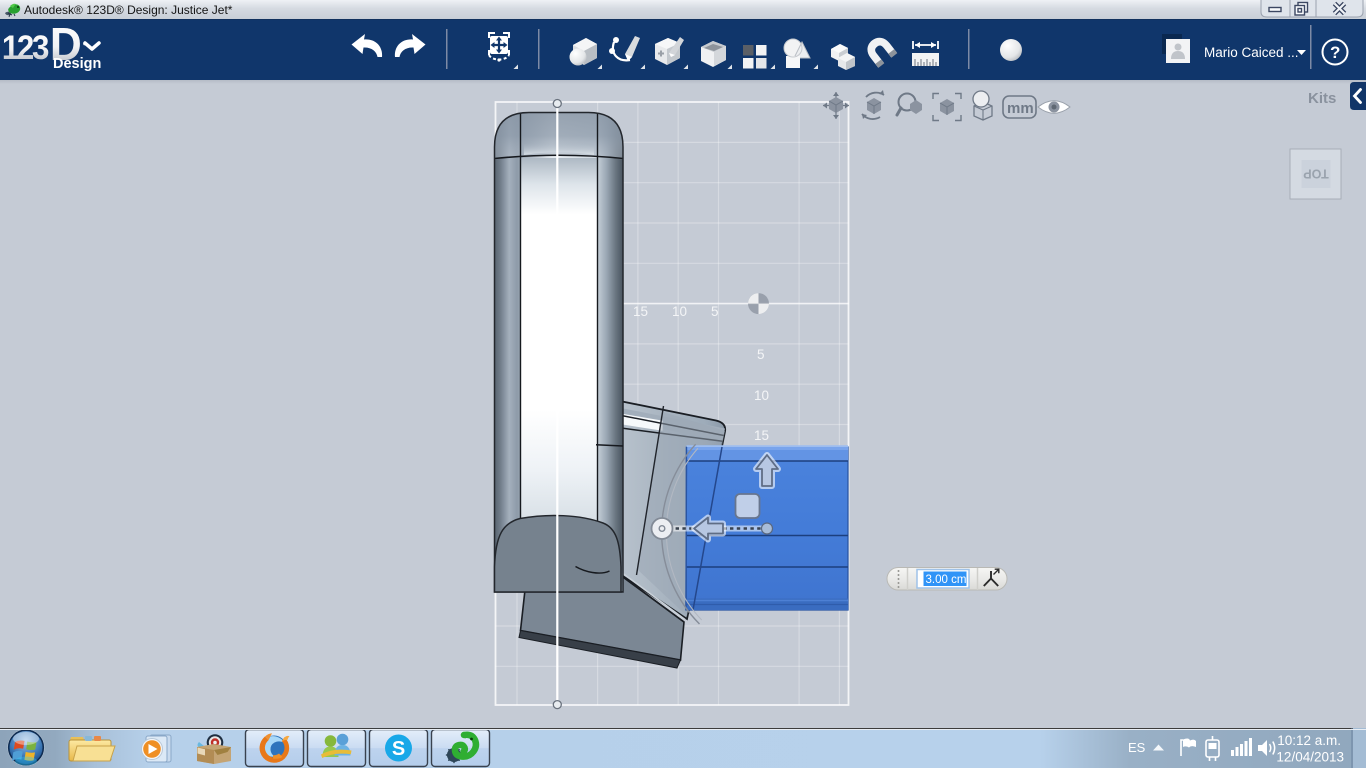 The width and height of the screenshot is (1366, 768). What do you see at coordinates (1309, 740) in the screenshot?
I see `svg-text: 10:12 a.m.` at bounding box center [1309, 740].